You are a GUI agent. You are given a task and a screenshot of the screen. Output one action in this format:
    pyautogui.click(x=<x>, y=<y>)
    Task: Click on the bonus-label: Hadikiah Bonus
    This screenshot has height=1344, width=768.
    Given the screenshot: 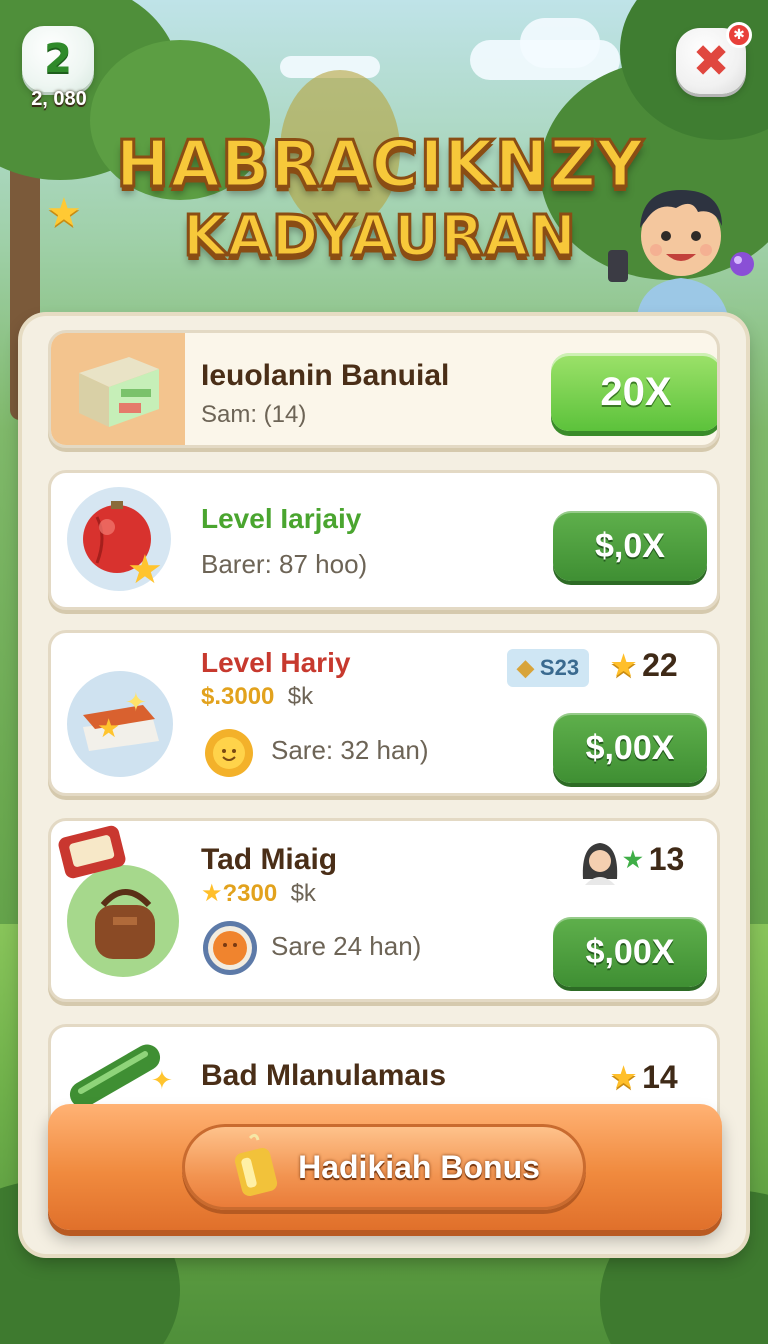 What is the action you would take?
    pyautogui.click(x=419, y=1166)
    